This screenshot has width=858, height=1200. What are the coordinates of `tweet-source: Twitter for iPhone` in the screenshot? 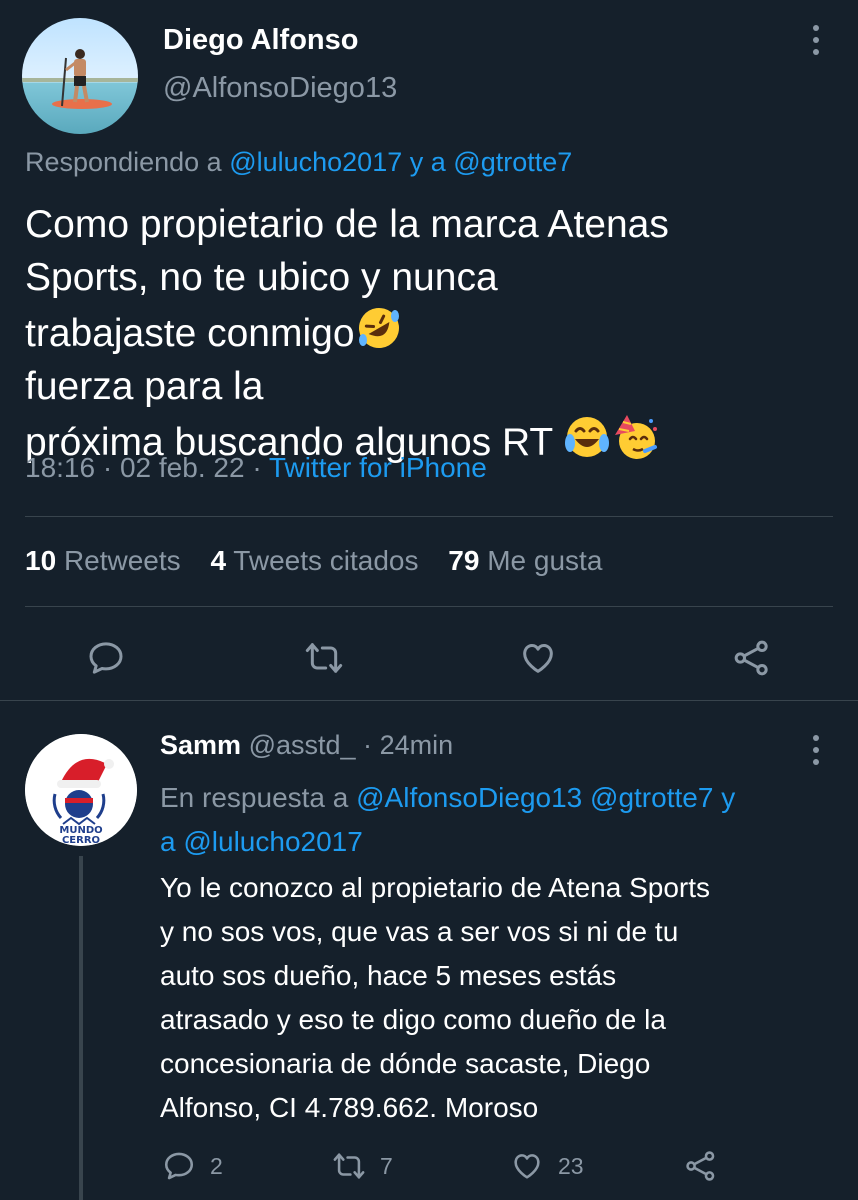 It's located at (378, 467).